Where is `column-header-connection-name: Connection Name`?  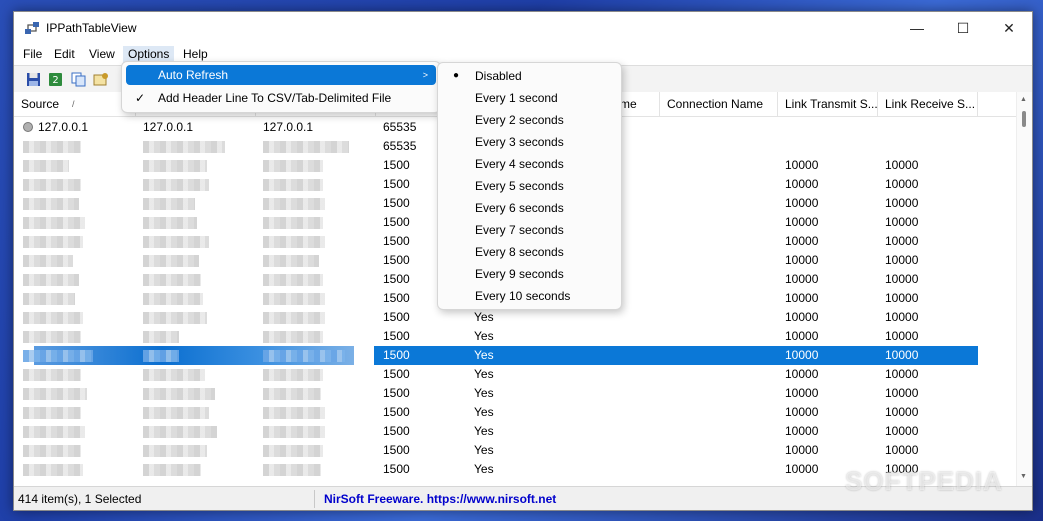 column-header-connection-name: Connection Name is located at coordinates (719, 104).